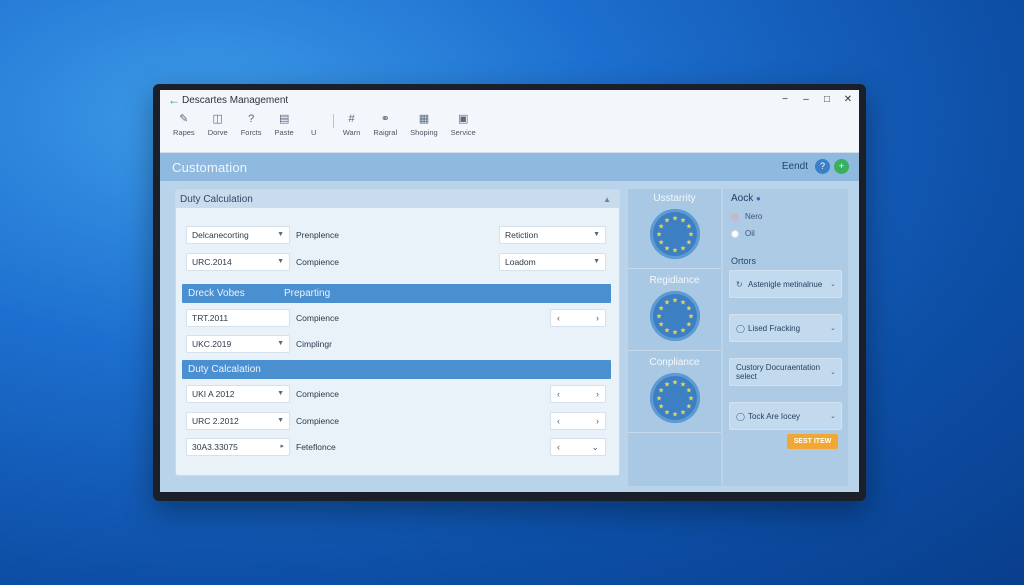 Image resolution: width=1024 pixels, height=585 pixels. I want to click on ribbon-item-rapes: ✎ Rapes, so click(184, 124).